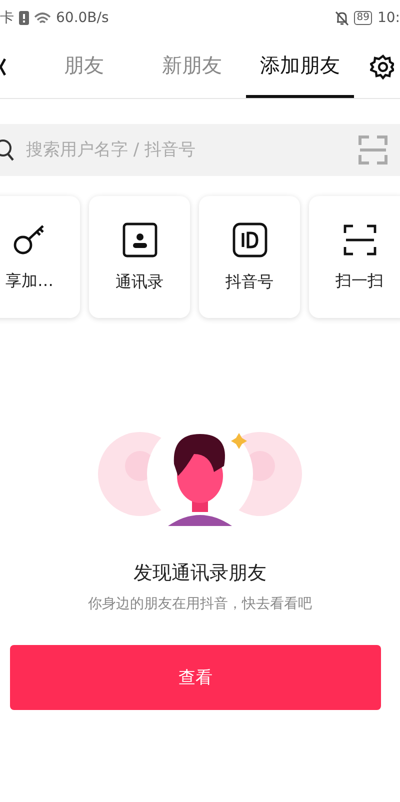  What do you see at coordinates (363, 18) in the screenshot?
I see `battery-level: 89` at bounding box center [363, 18].